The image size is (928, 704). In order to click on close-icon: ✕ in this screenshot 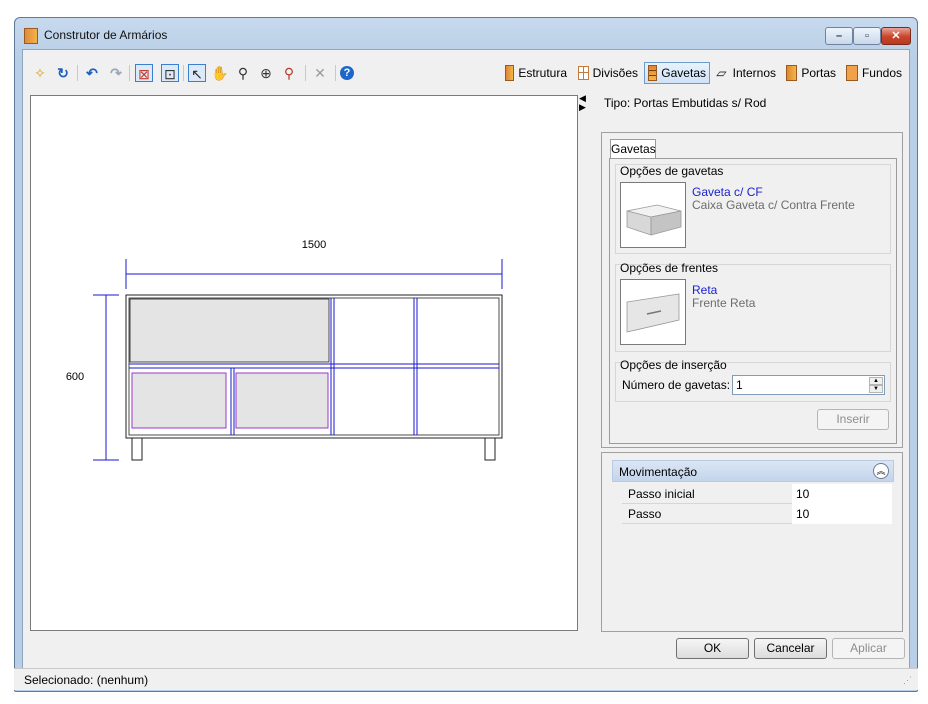, I will do `click(896, 36)`.